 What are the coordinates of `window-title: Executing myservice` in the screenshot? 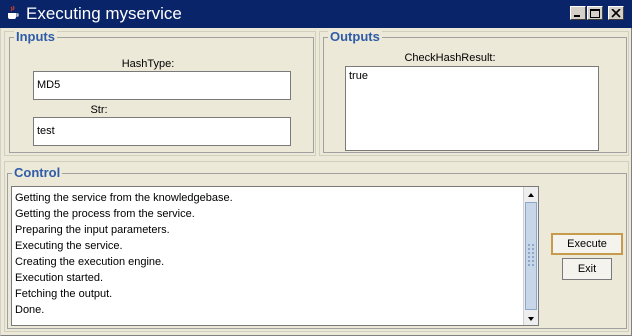 It's located at (104, 13).